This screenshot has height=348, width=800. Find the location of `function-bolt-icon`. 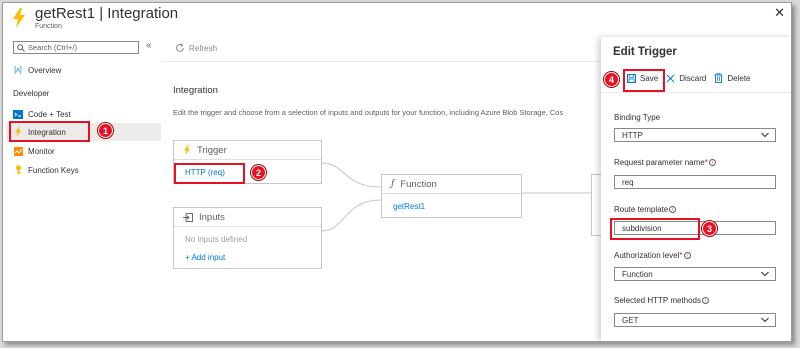

function-bolt-icon is located at coordinates (19, 18).